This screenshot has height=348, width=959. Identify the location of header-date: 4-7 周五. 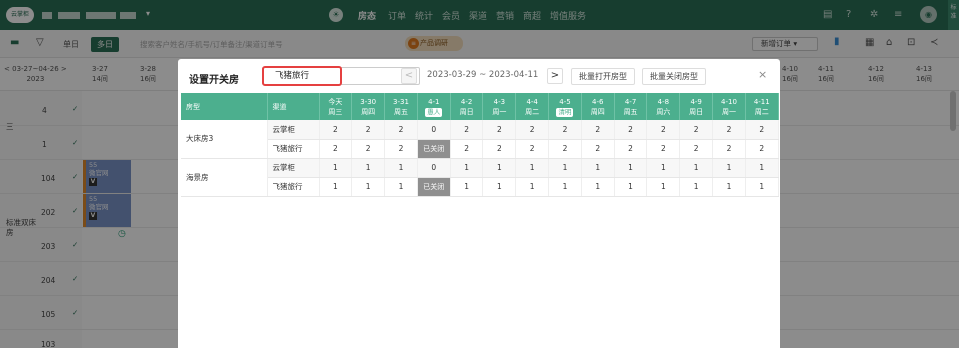
(631, 106).